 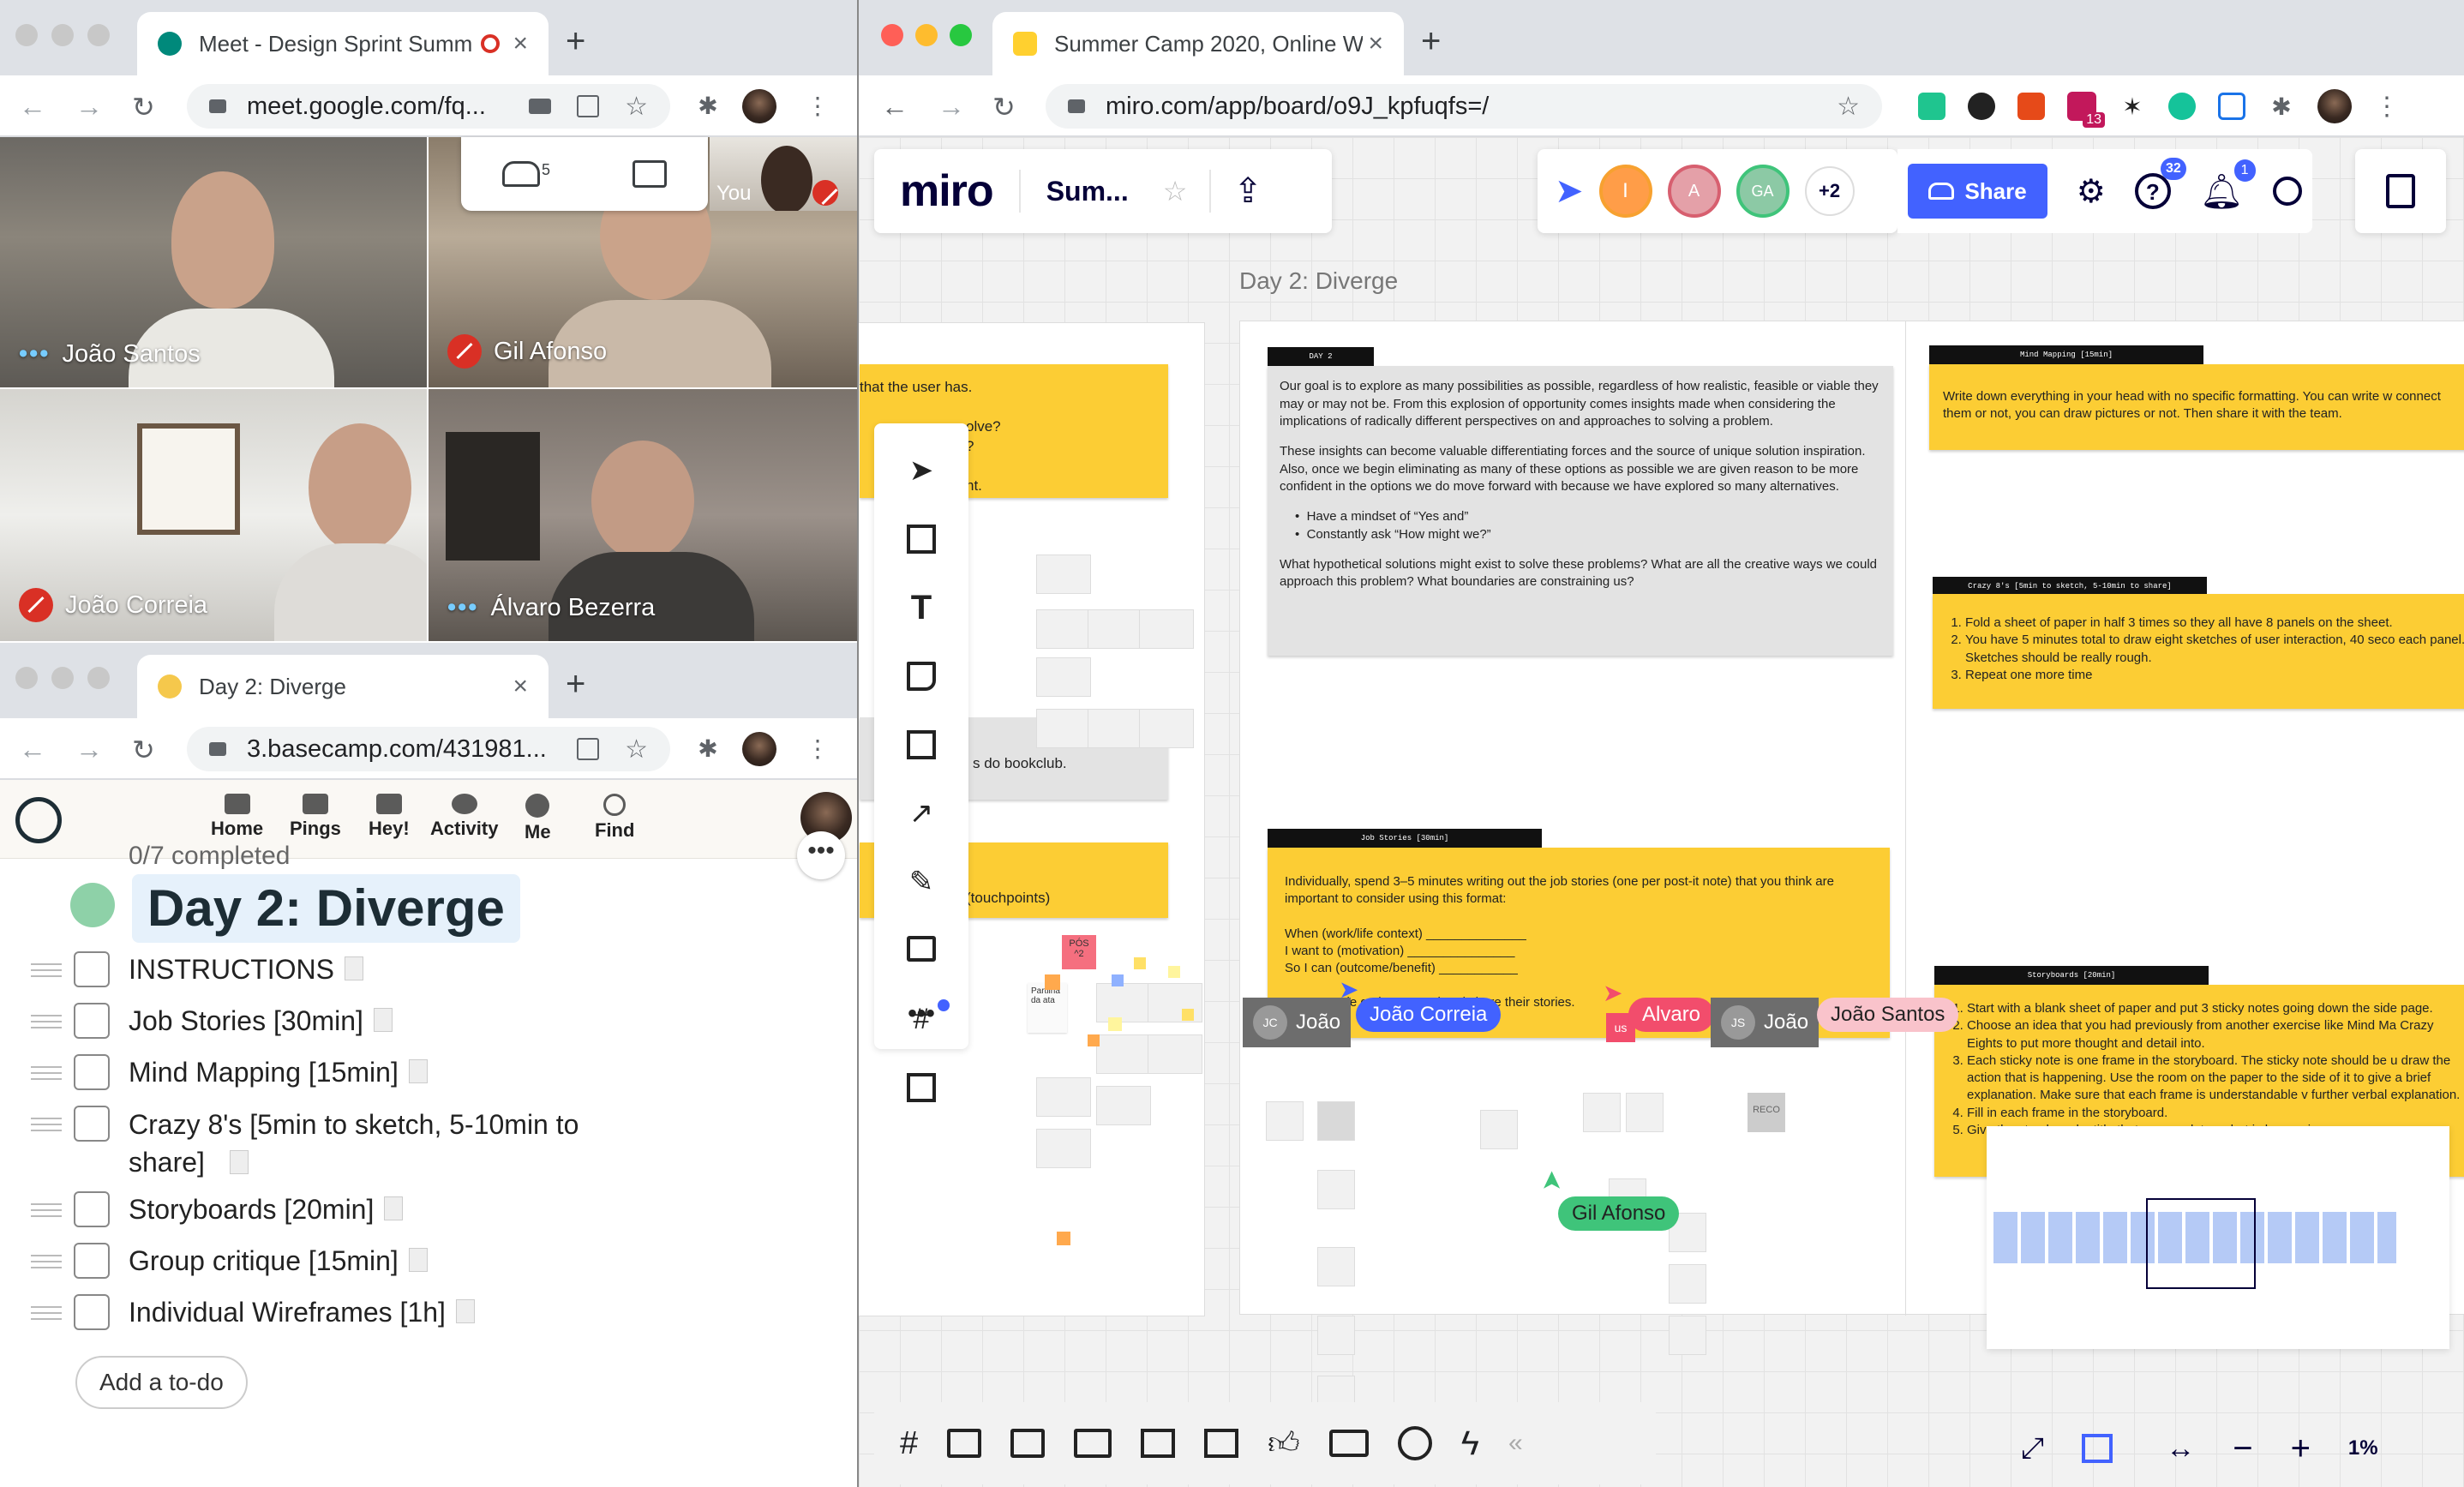 What do you see at coordinates (2180, 1449) in the screenshot?
I see `fit-to-screen-icon: ↔` at bounding box center [2180, 1449].